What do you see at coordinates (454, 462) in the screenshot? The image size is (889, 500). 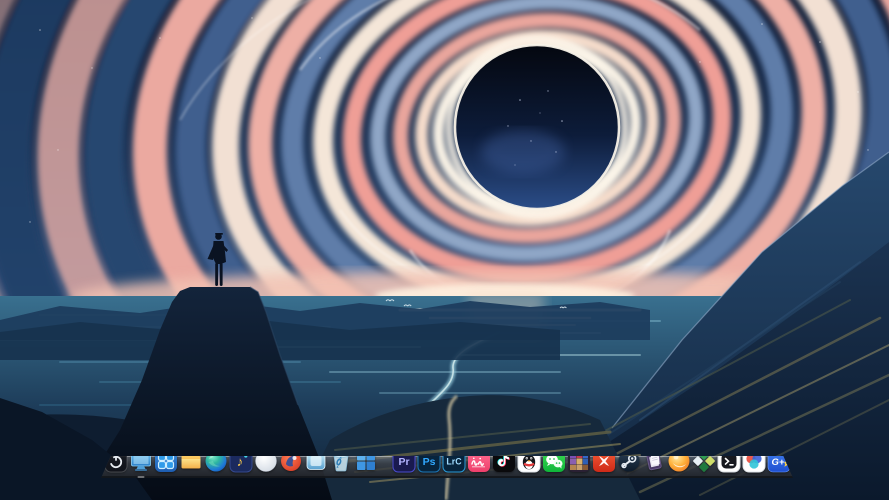 I see `svg-text: LrC` at bounding box center [454, 462].